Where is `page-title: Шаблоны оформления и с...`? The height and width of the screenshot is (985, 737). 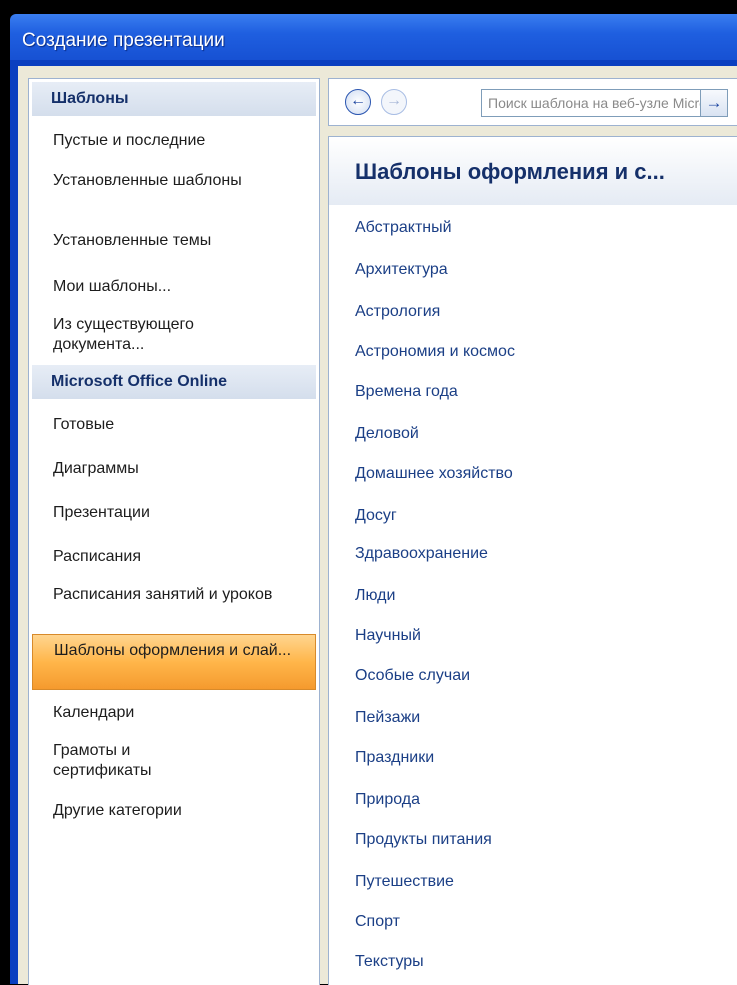
page-title: Шаблоны оформления и с... is located at coordinates (510, 171).